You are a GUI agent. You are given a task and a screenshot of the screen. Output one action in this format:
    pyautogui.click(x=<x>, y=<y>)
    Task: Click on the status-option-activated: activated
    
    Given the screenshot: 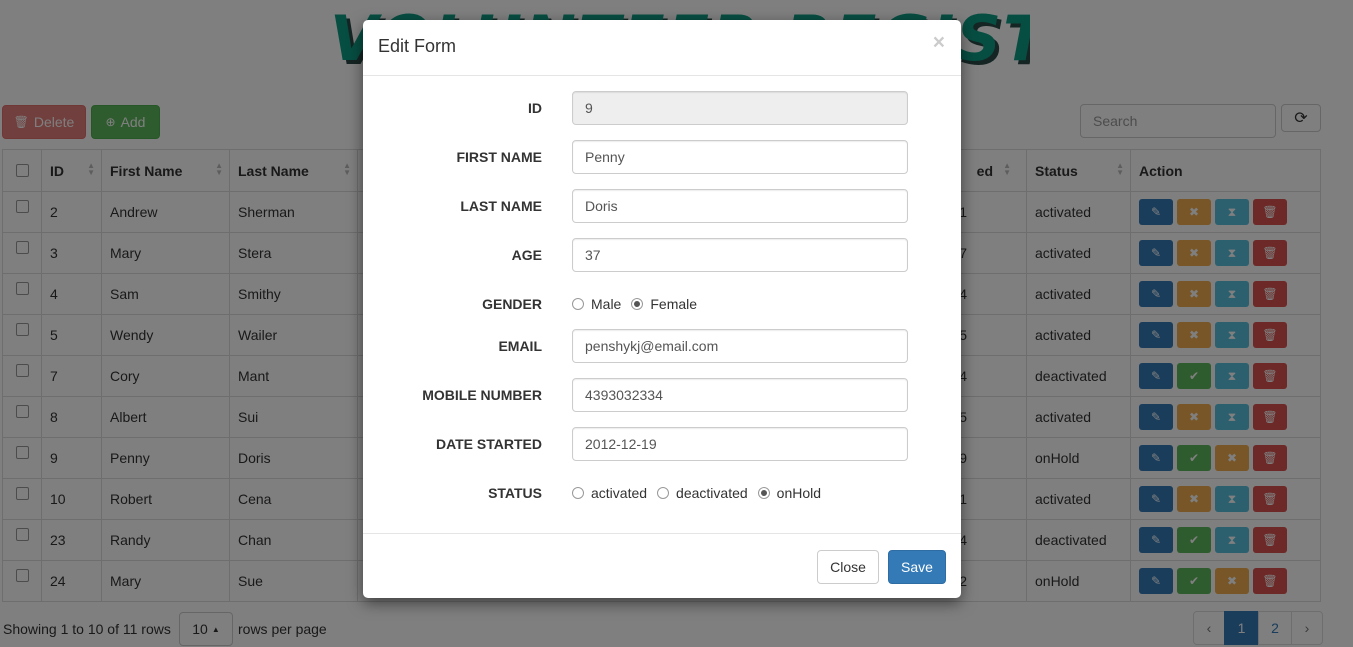 What is the action you would take?
    pyautogui.click(x=609, y=493)
    